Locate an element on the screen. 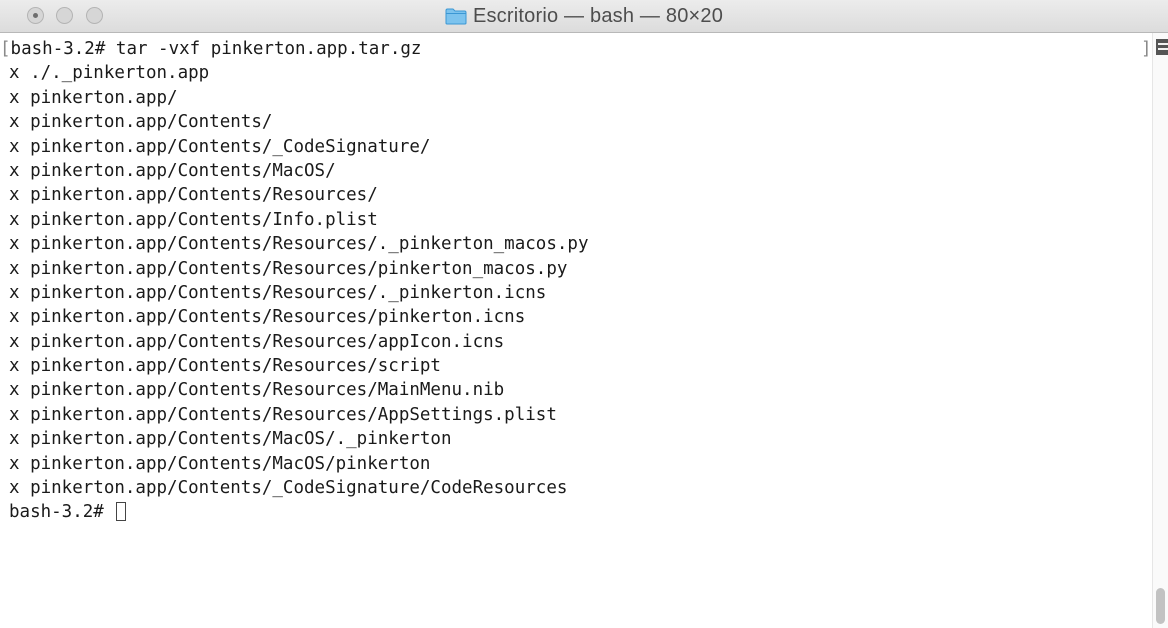 This screenshot has height=628, width=1168. prompt-line: bash-3.2# is located at coordinates (576, 512).